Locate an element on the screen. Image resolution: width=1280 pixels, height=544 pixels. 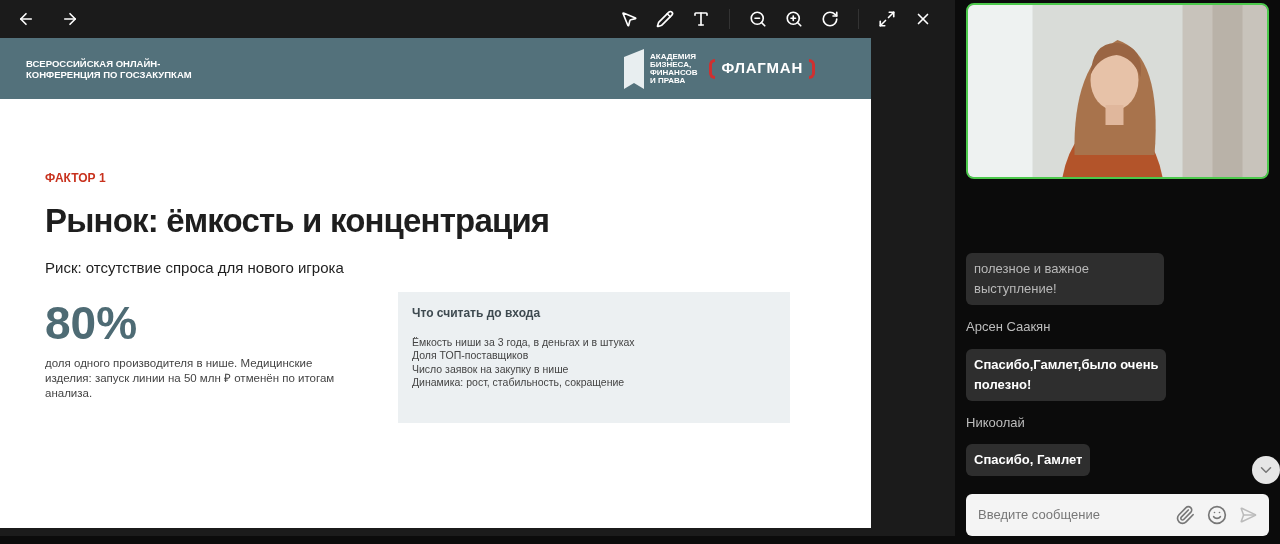
flagman-logo-text: ФЛАГМАН is located at coordinates (762, 68).